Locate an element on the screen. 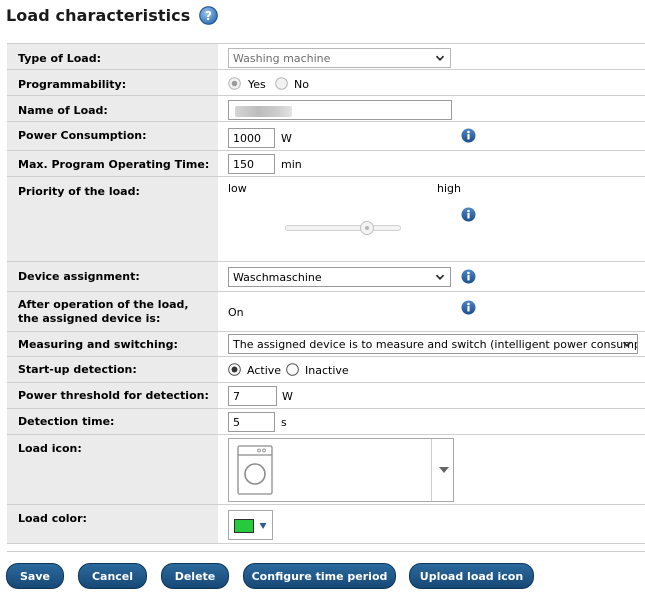 This screenshot has width=645, height=595. row-max-operating-time: Max. Program Operating Time: 150 min is located at coordinates (326, 163).